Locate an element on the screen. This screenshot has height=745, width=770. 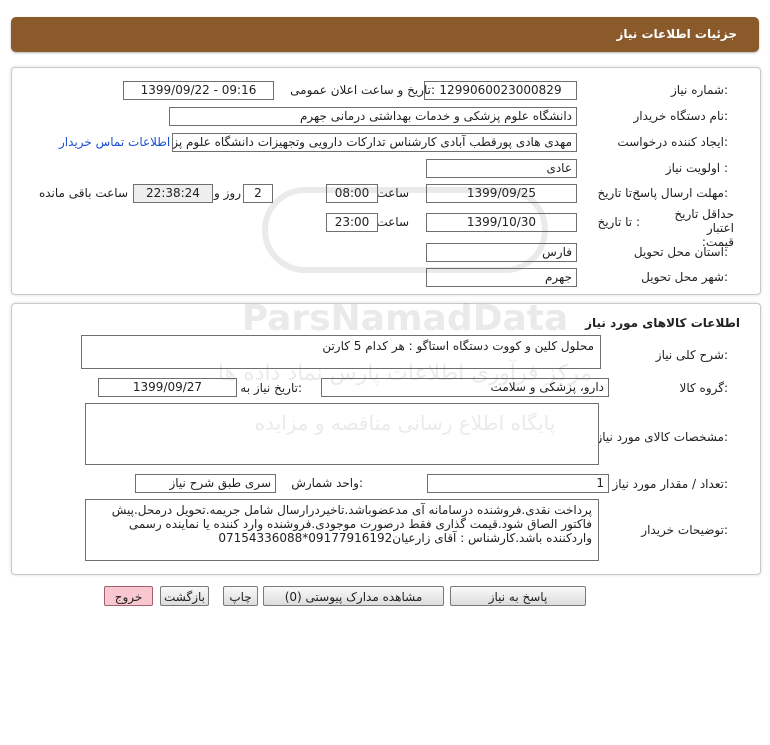
validity-date-field: 1399/10/30 is located at coordinates (501, 222).